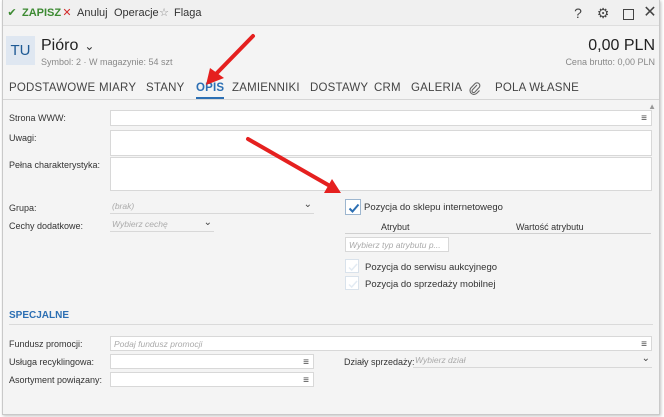 Image resolution: width=664 pixels, height=417 pixels. I want to click on check-icon: ✔, so click(12, 13).